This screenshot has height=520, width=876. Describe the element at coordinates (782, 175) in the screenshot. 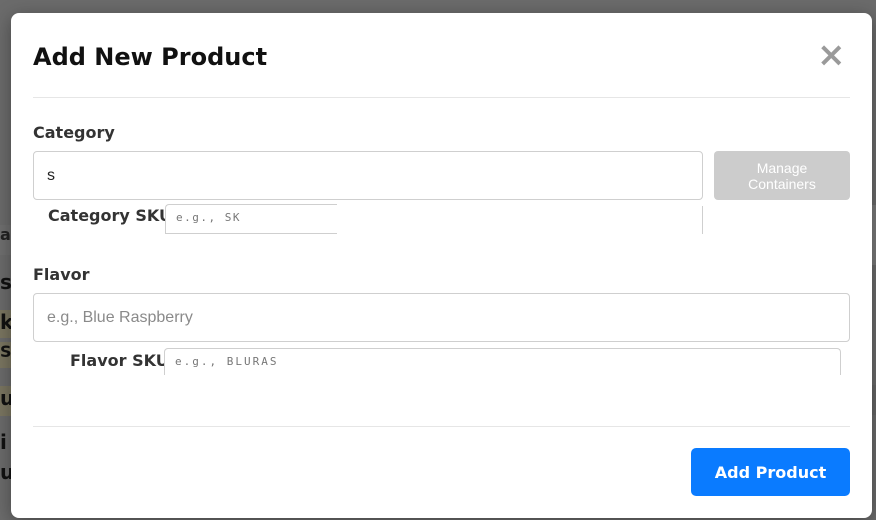

I see `manage-containers-button: Manage Containers` at that location.